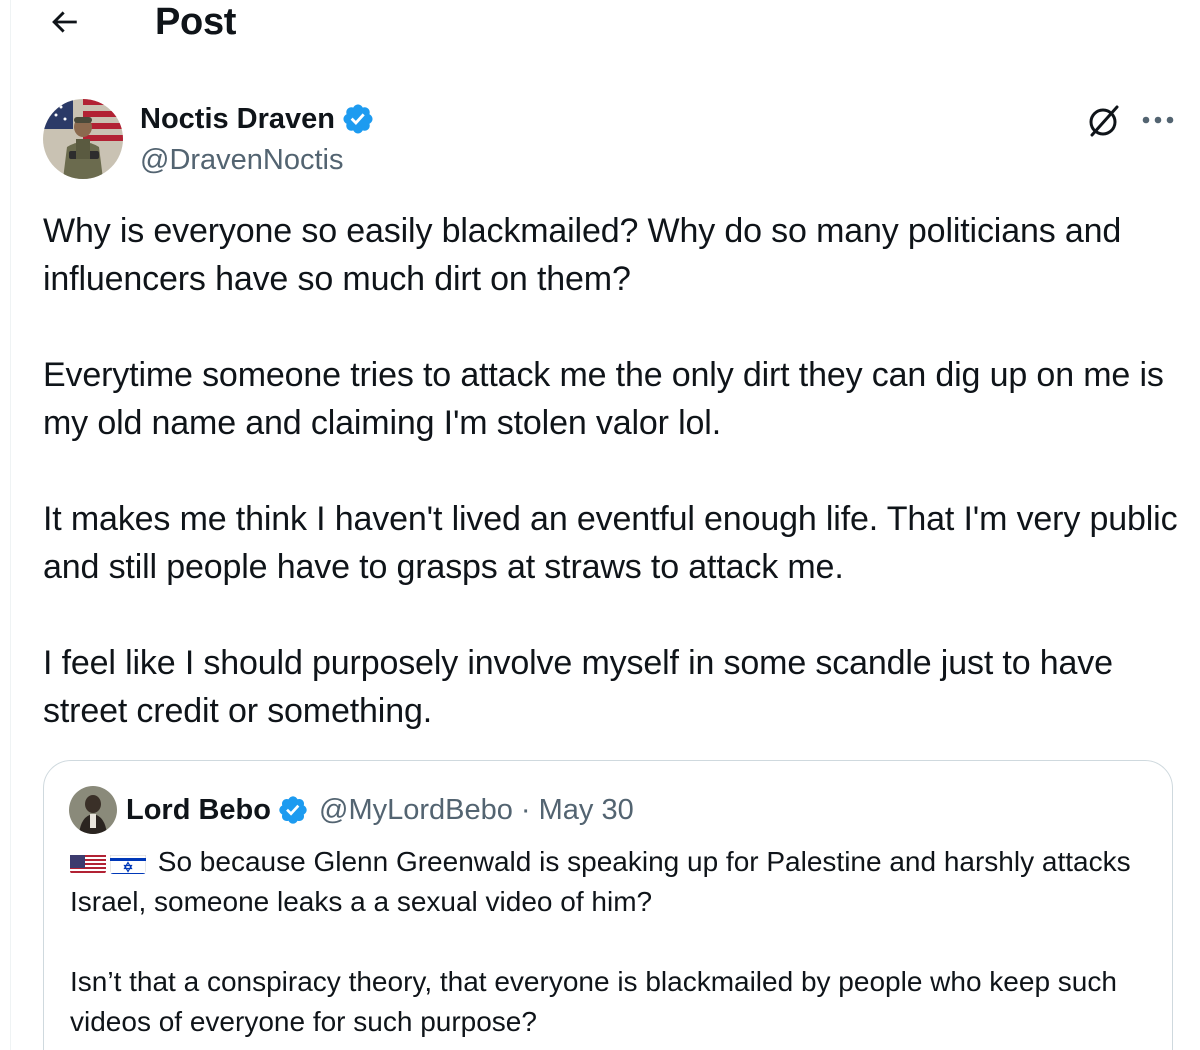 Image resolution: width=1200 pixels, height=1050 pixels. What do you see at coordinates (1158, 120) in the screenshot?
I see `more-options-icon` at bounding box center [1158, 120].